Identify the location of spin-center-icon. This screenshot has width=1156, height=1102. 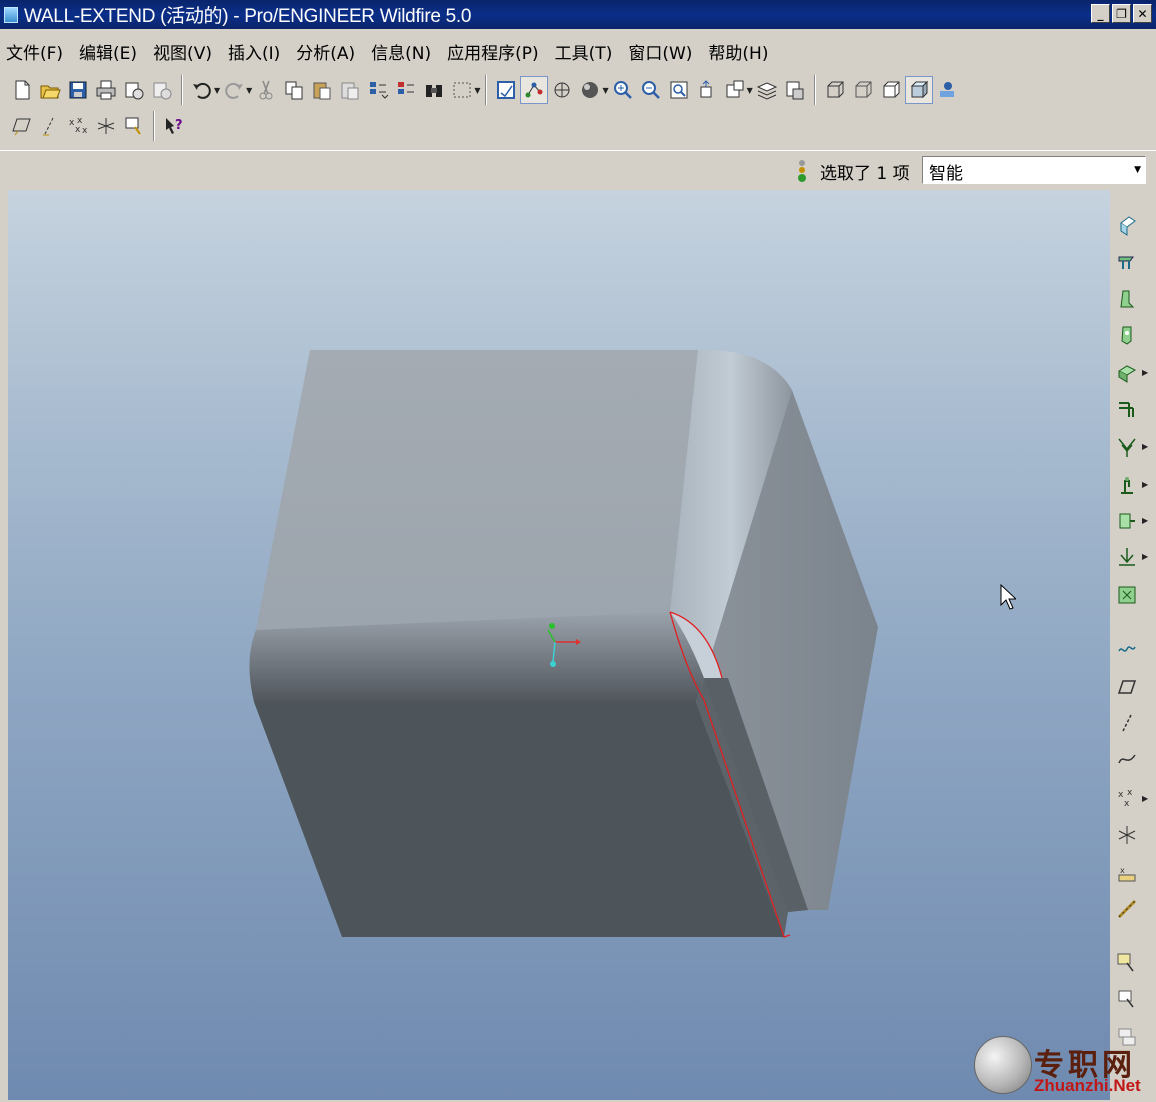
(534, 90).